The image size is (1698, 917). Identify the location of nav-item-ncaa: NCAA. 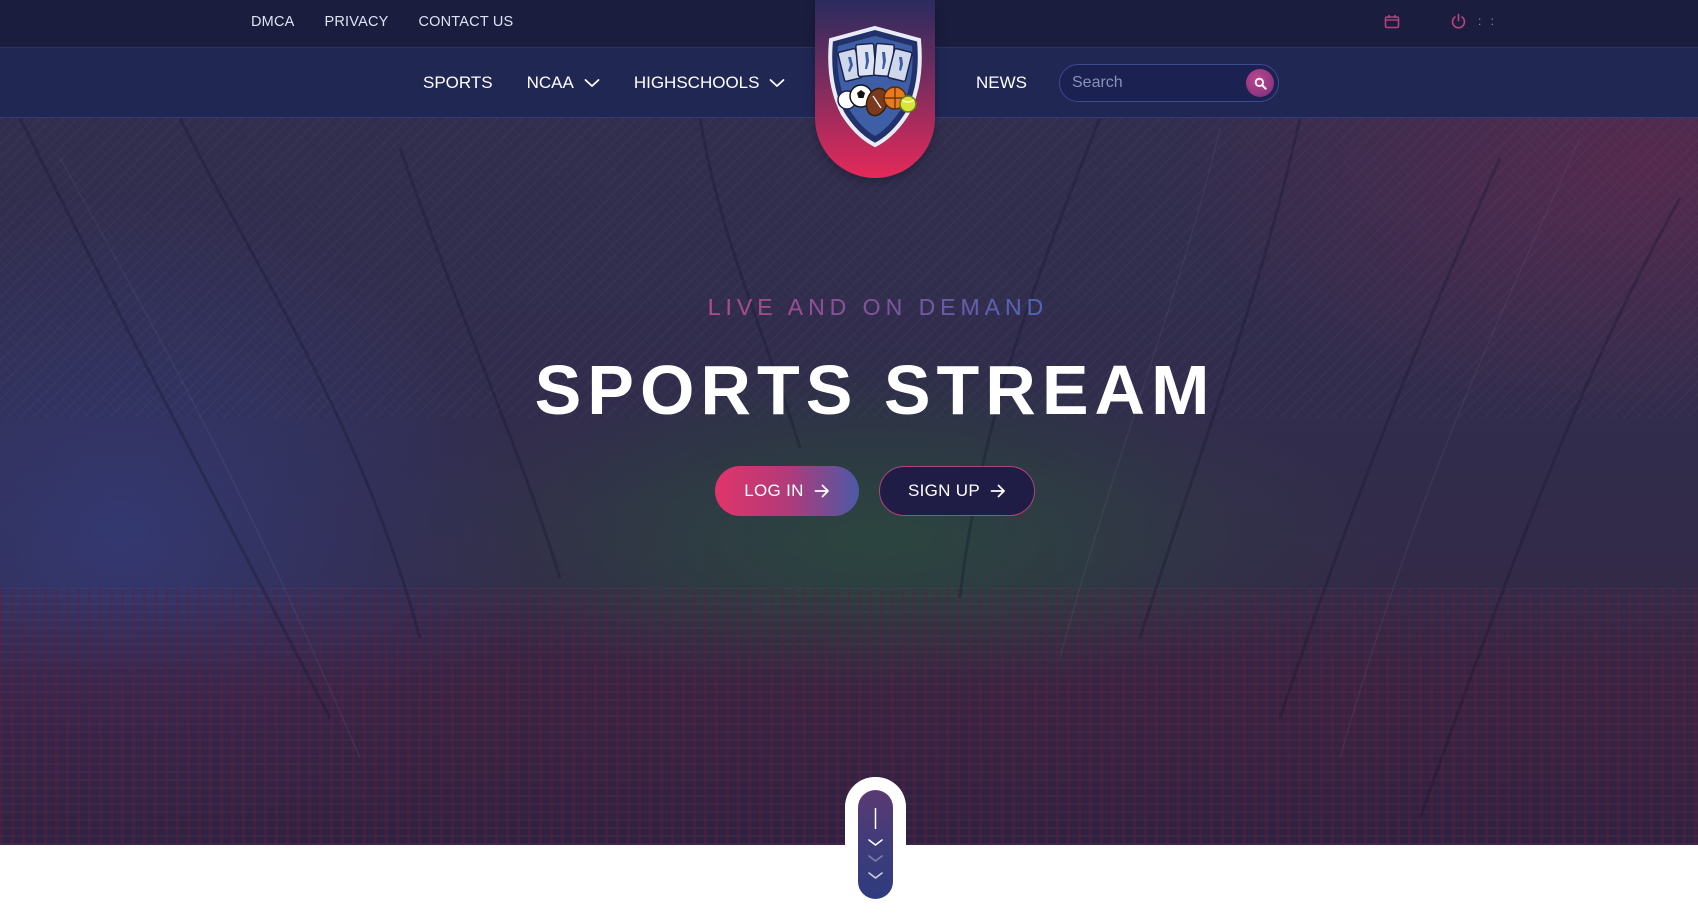
(563, 83).